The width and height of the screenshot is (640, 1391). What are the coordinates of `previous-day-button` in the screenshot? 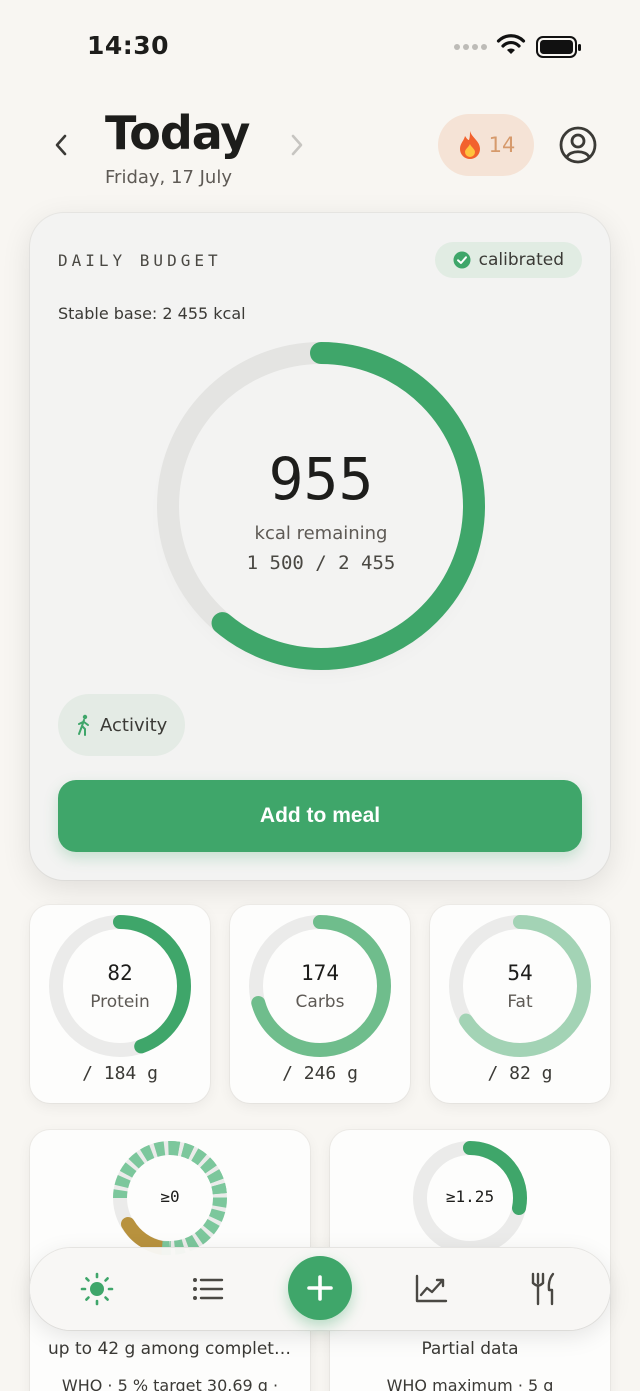 It's located at (61, 145).